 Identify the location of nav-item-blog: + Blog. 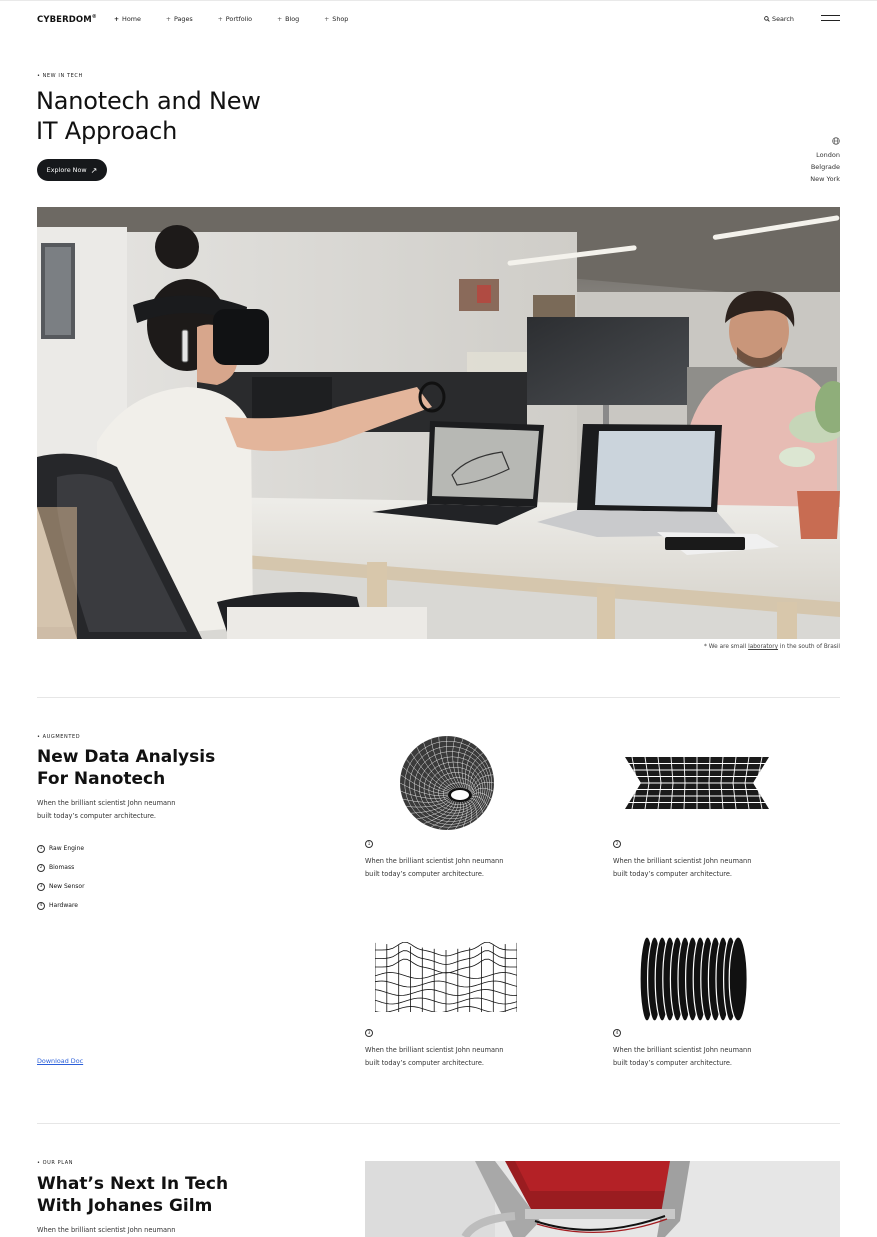
(288, 19).